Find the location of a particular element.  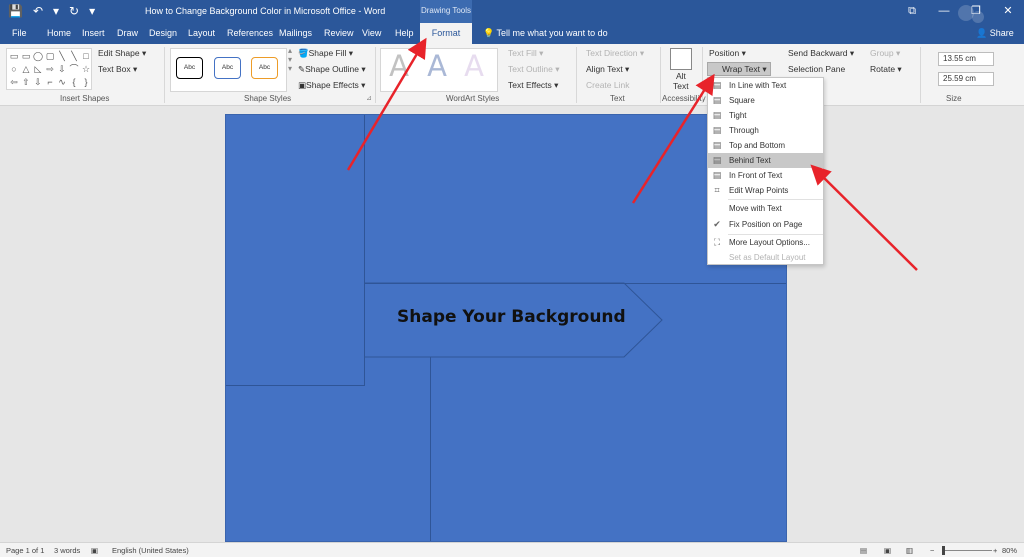

wrap-inline-item: ▤ In Line with Text is located at coordinates (765, 85).